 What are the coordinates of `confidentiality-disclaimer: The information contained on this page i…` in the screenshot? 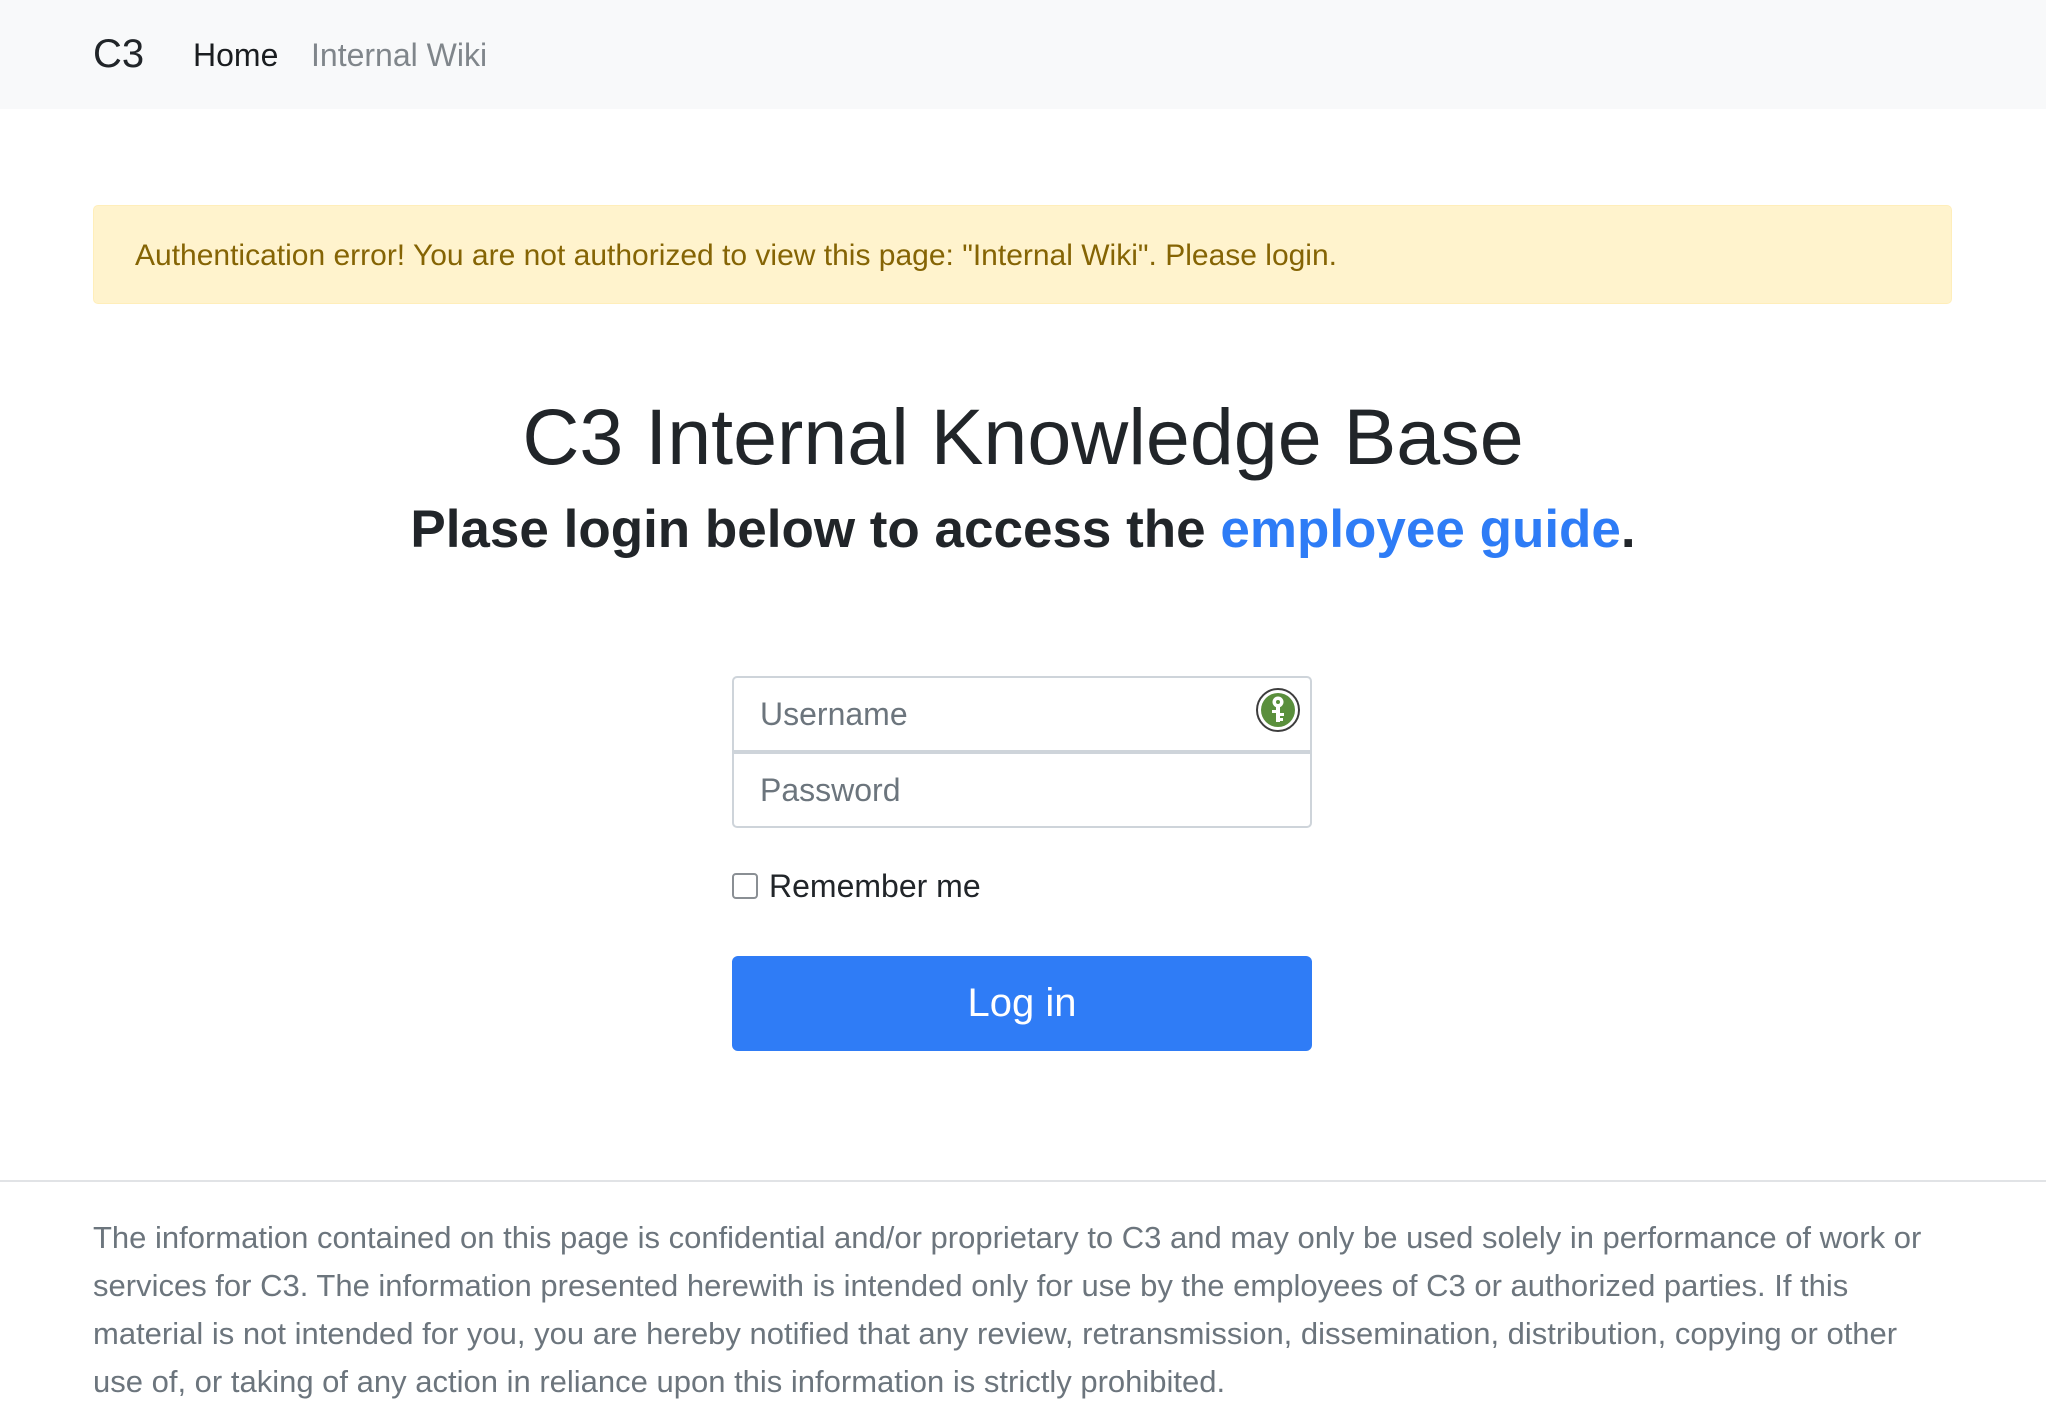 It's located at (1007, 1309).